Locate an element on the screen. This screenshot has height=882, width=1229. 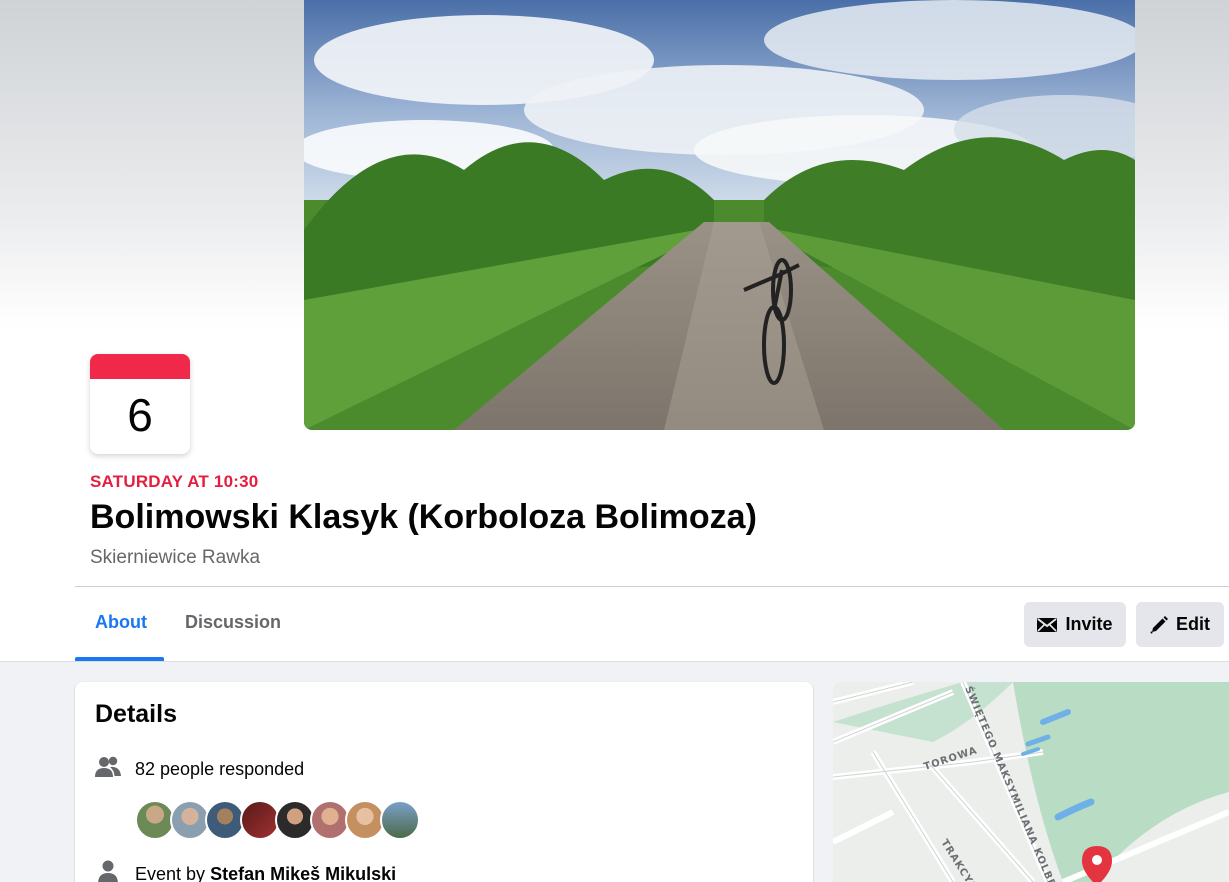
host-row: Event by Stefan Mikeš Mikulski is located at coordinates (245, 871).